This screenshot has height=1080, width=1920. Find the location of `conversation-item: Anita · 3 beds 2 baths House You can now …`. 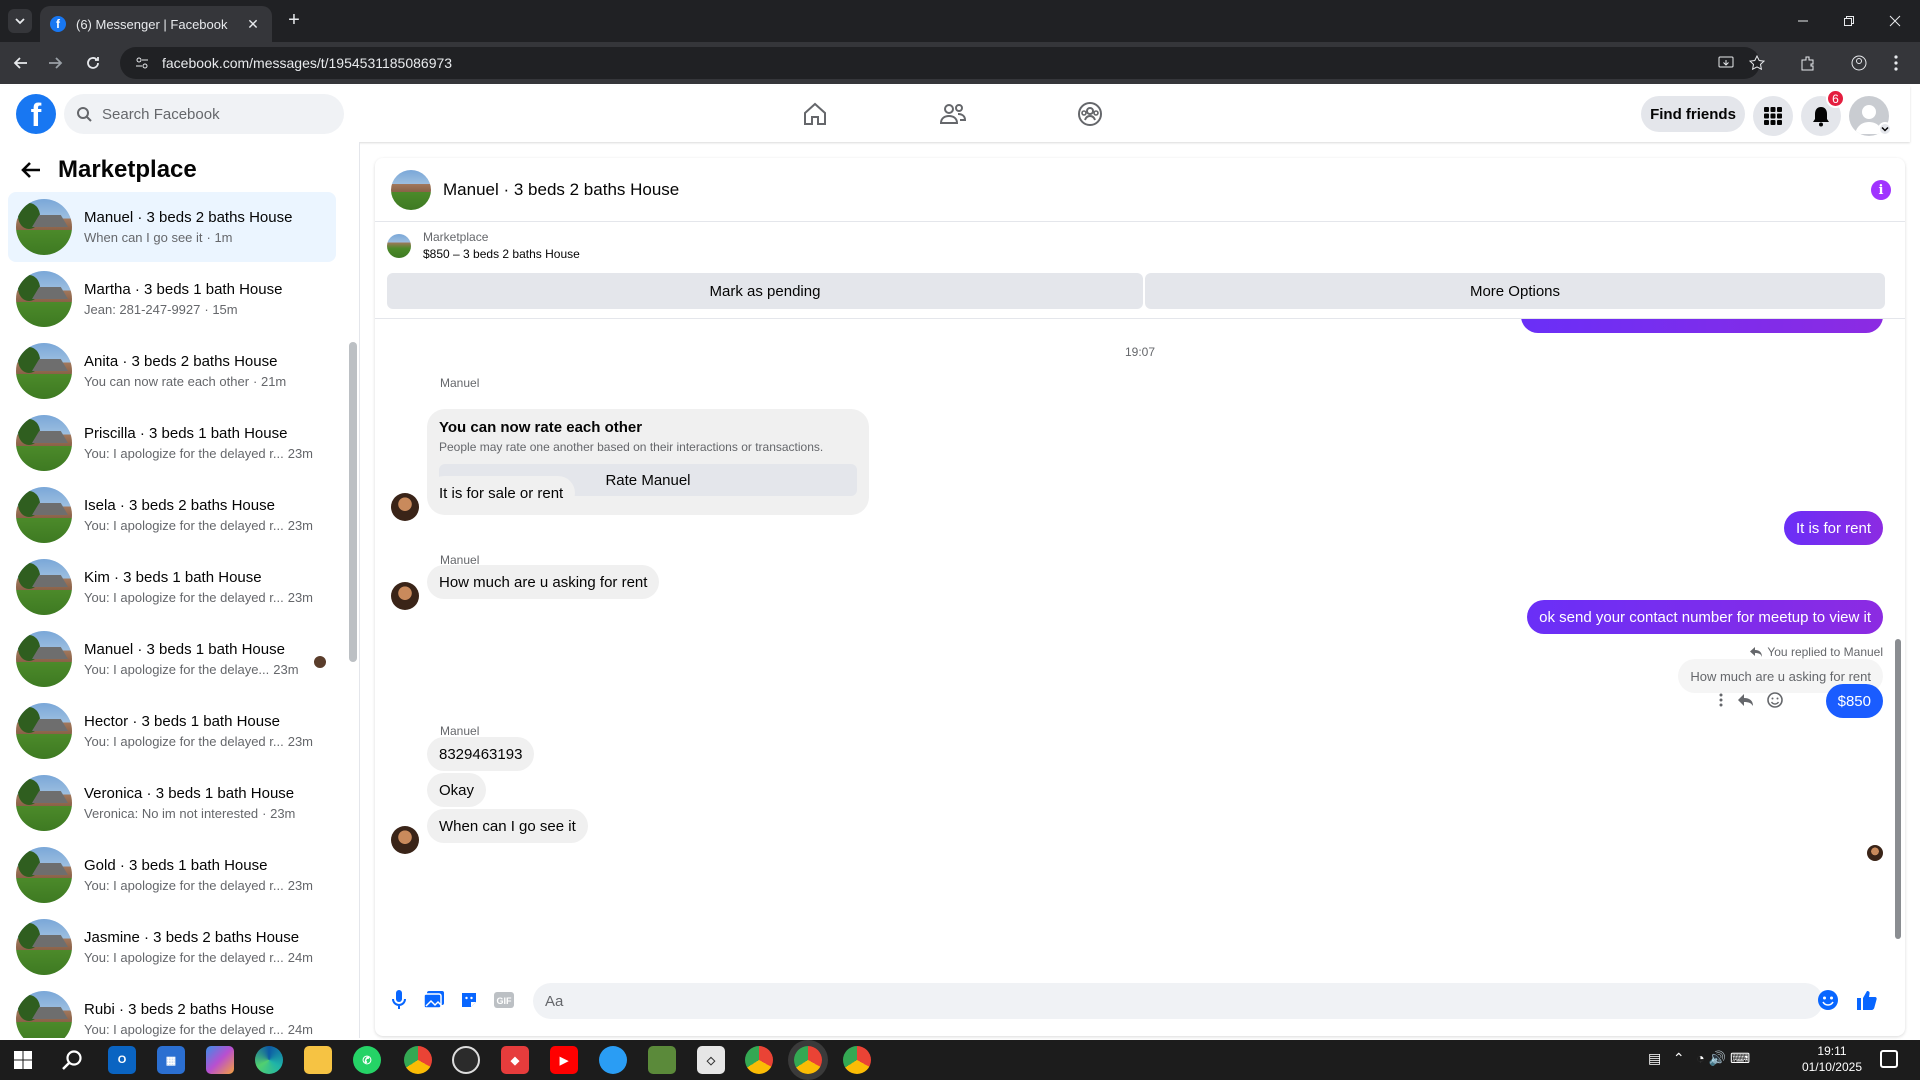

conversation-item: Anita · 3 beds 2 baths House You can now … is located at coordinates (172, 371).